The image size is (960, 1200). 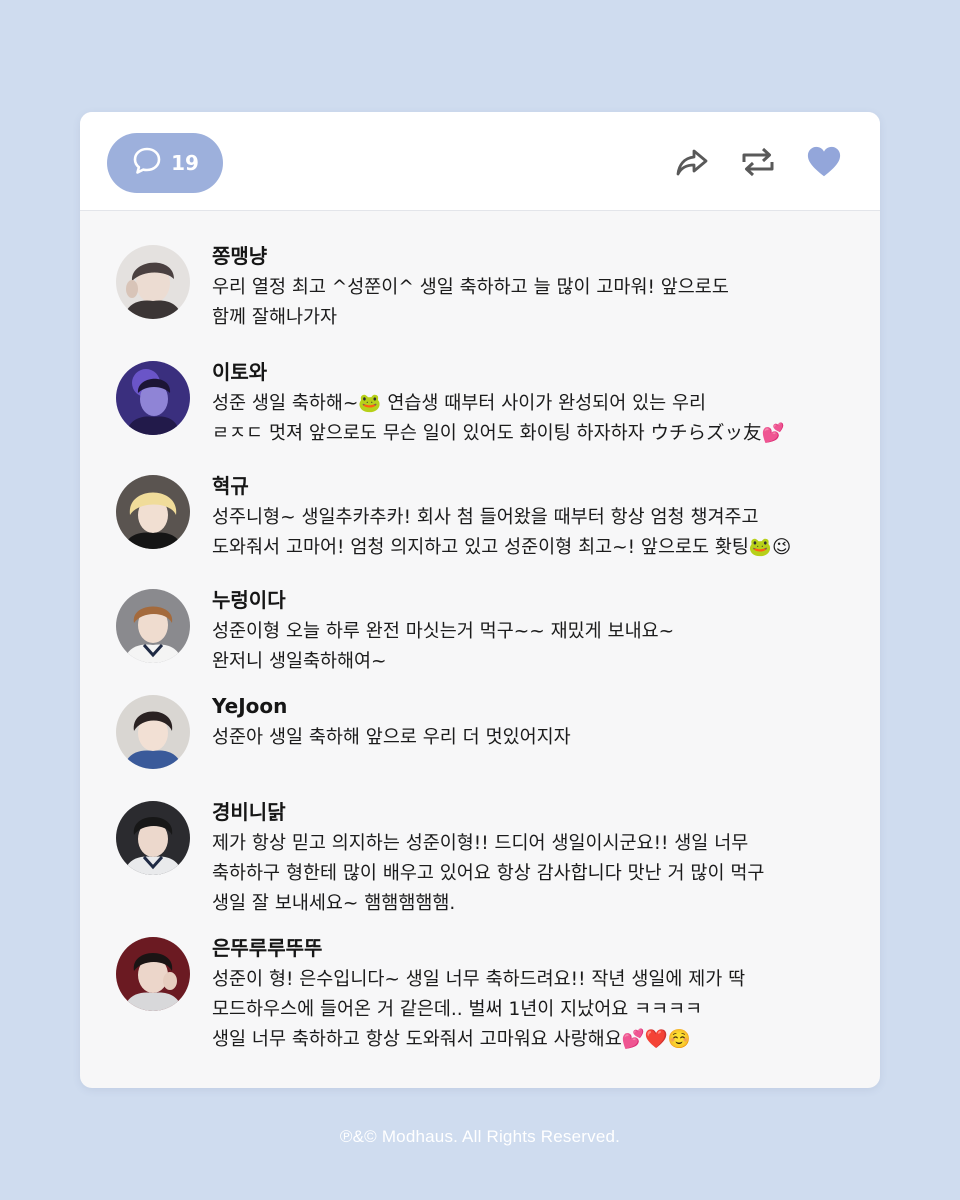 What do you see at coordinates (230, 486) in the screenshot?
I see `comment-author: 혁규` at bounding box center [230, 486].